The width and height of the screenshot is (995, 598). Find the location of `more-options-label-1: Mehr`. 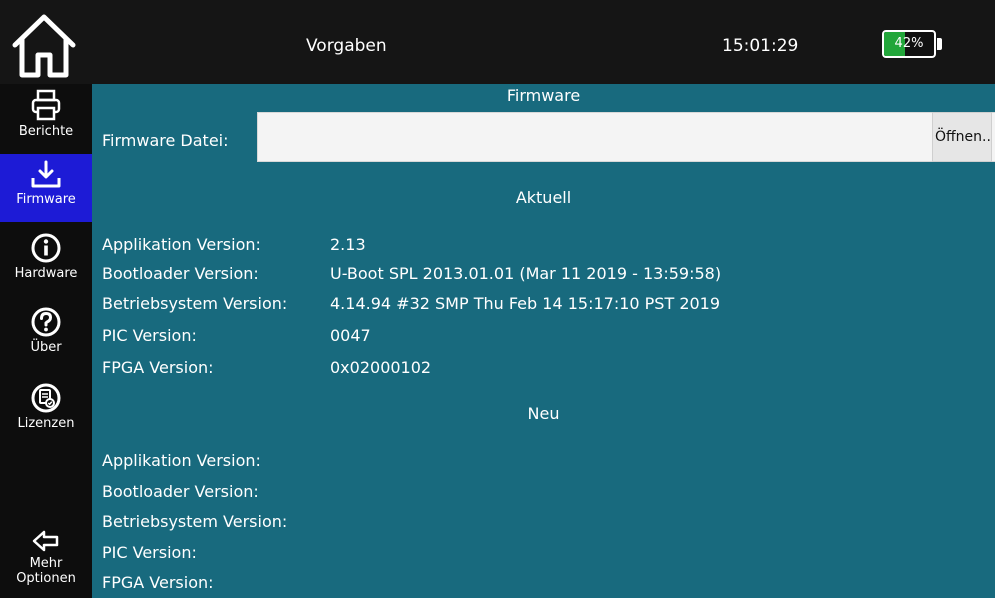

more-options-label-1: Mehr is located at coordinates (46, 563).